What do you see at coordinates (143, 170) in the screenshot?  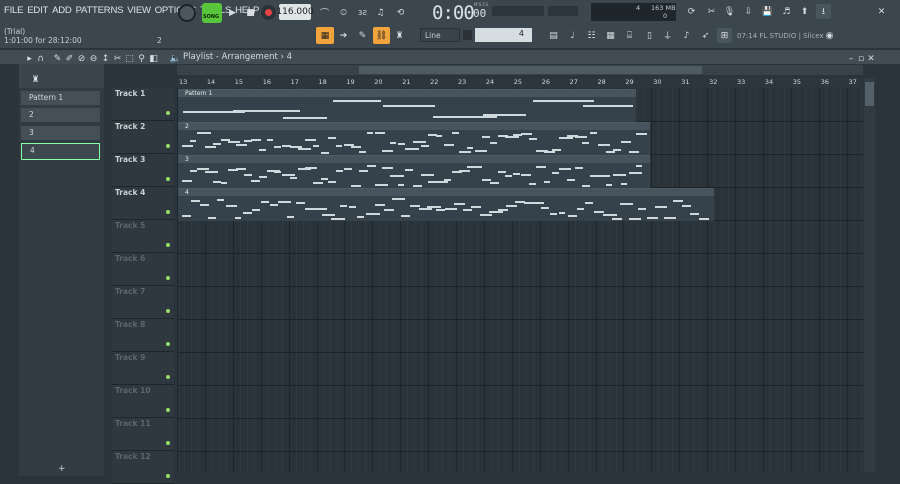 I see `track-header: Track 3` at bounding box center [143, 170].